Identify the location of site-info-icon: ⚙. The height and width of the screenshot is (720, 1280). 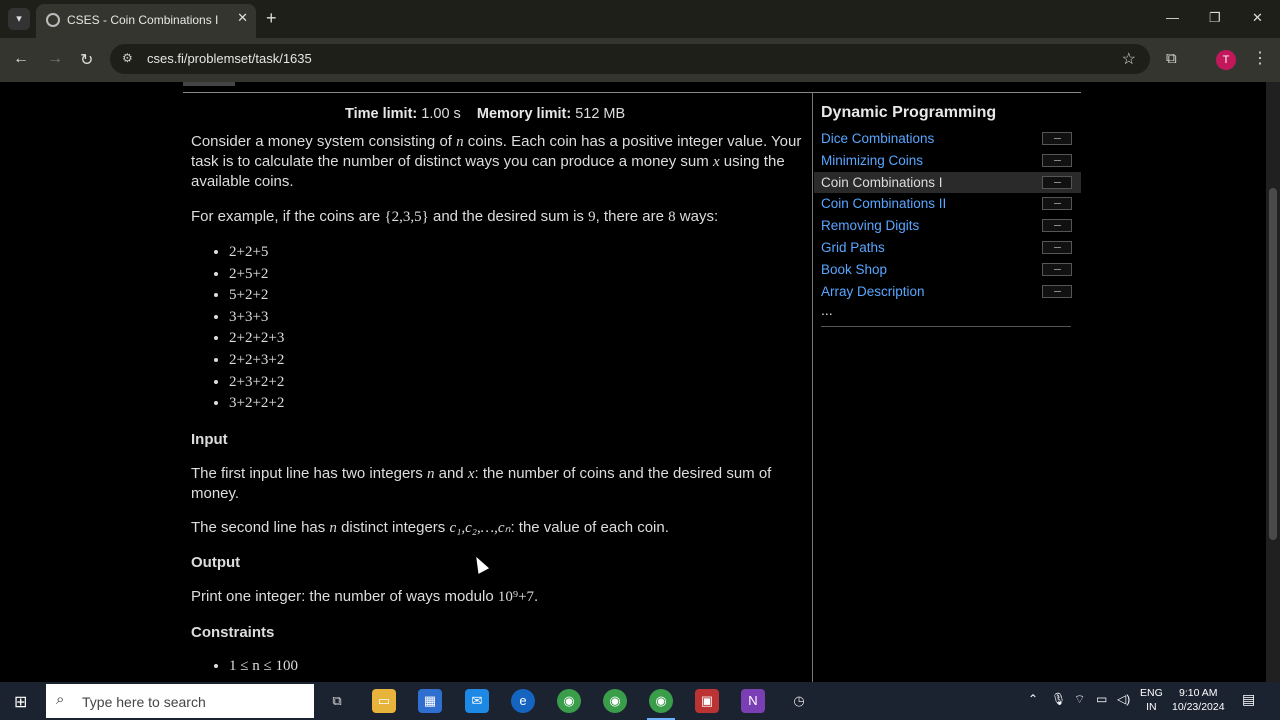
(127, 58).